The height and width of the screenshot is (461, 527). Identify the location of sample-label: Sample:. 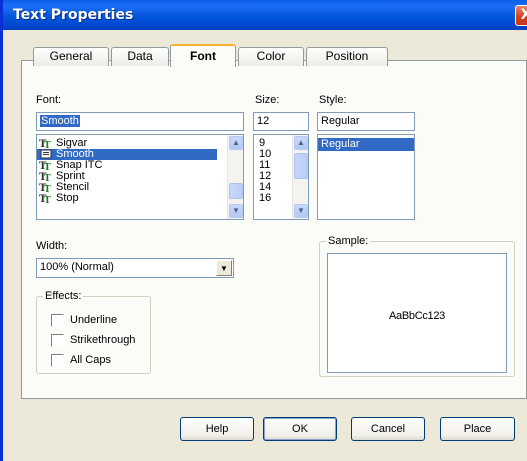
(348, 241).